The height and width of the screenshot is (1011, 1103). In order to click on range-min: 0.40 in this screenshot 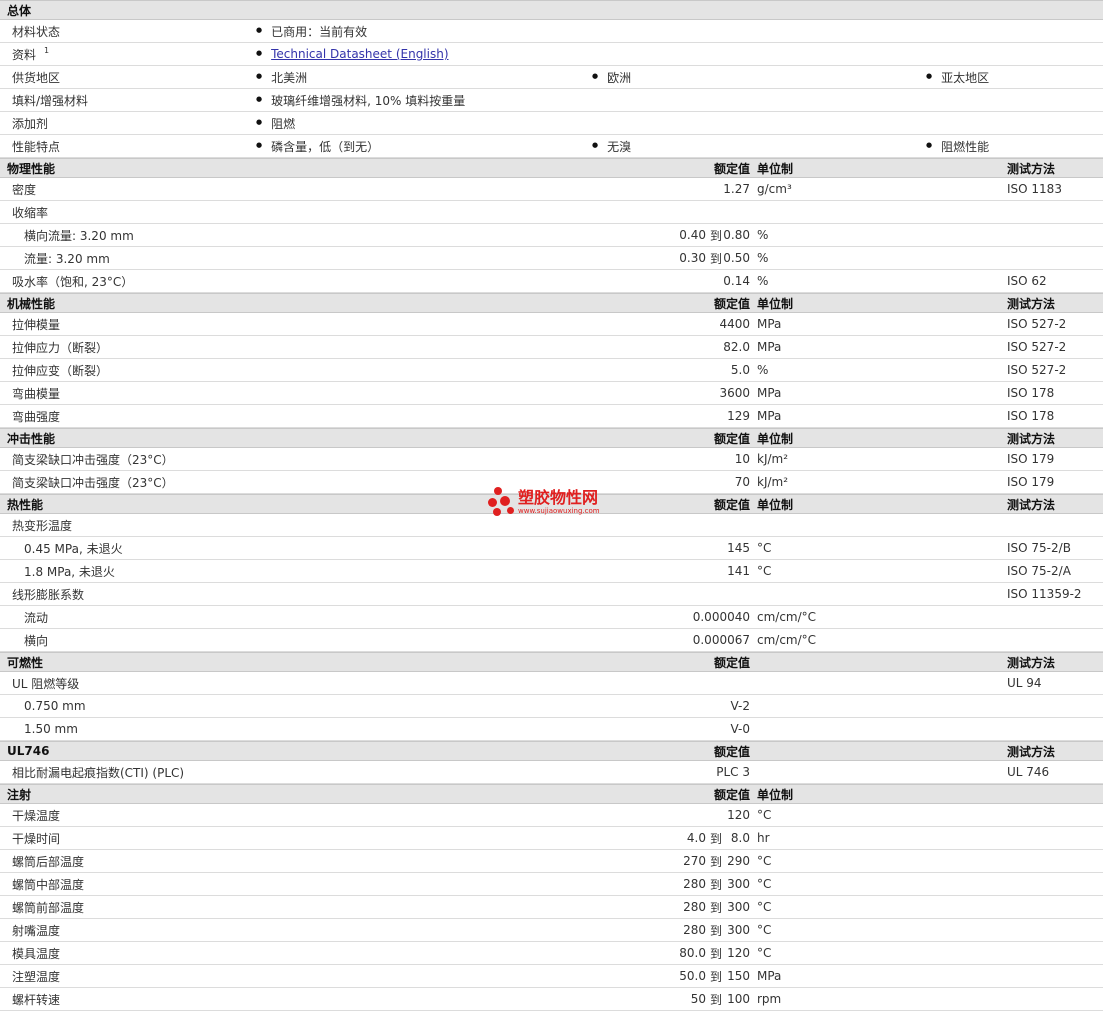, I will do `click(692, 235)`.